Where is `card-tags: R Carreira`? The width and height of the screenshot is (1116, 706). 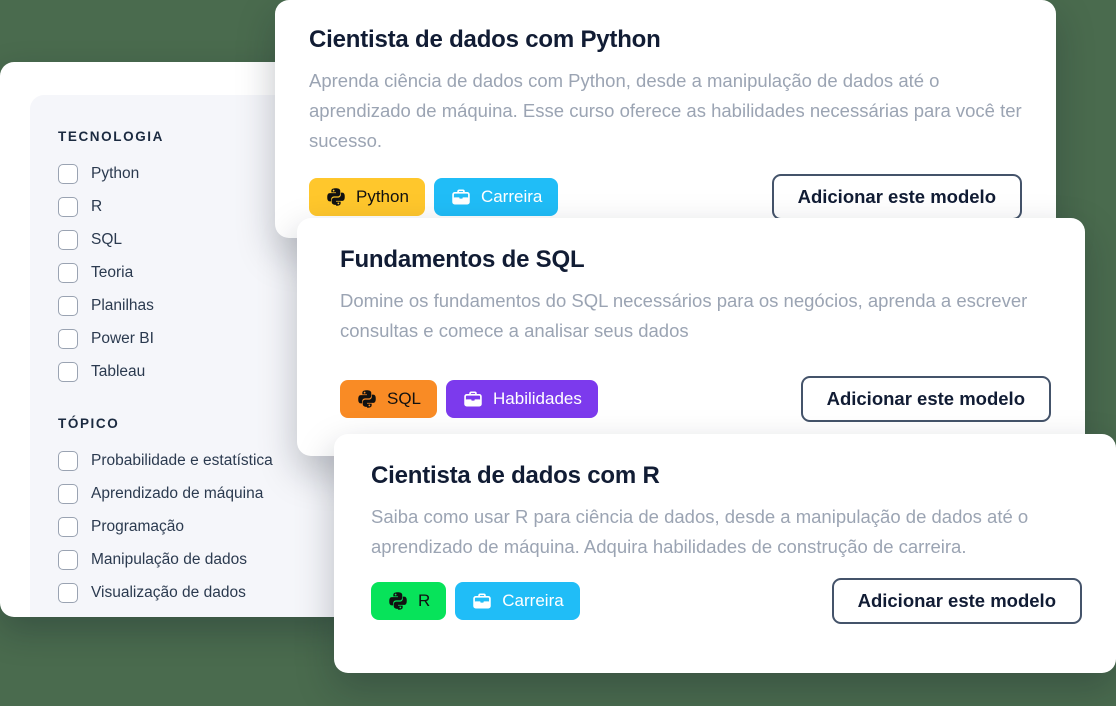
card-tags: R Carreira is located at coordinates (475, 600).